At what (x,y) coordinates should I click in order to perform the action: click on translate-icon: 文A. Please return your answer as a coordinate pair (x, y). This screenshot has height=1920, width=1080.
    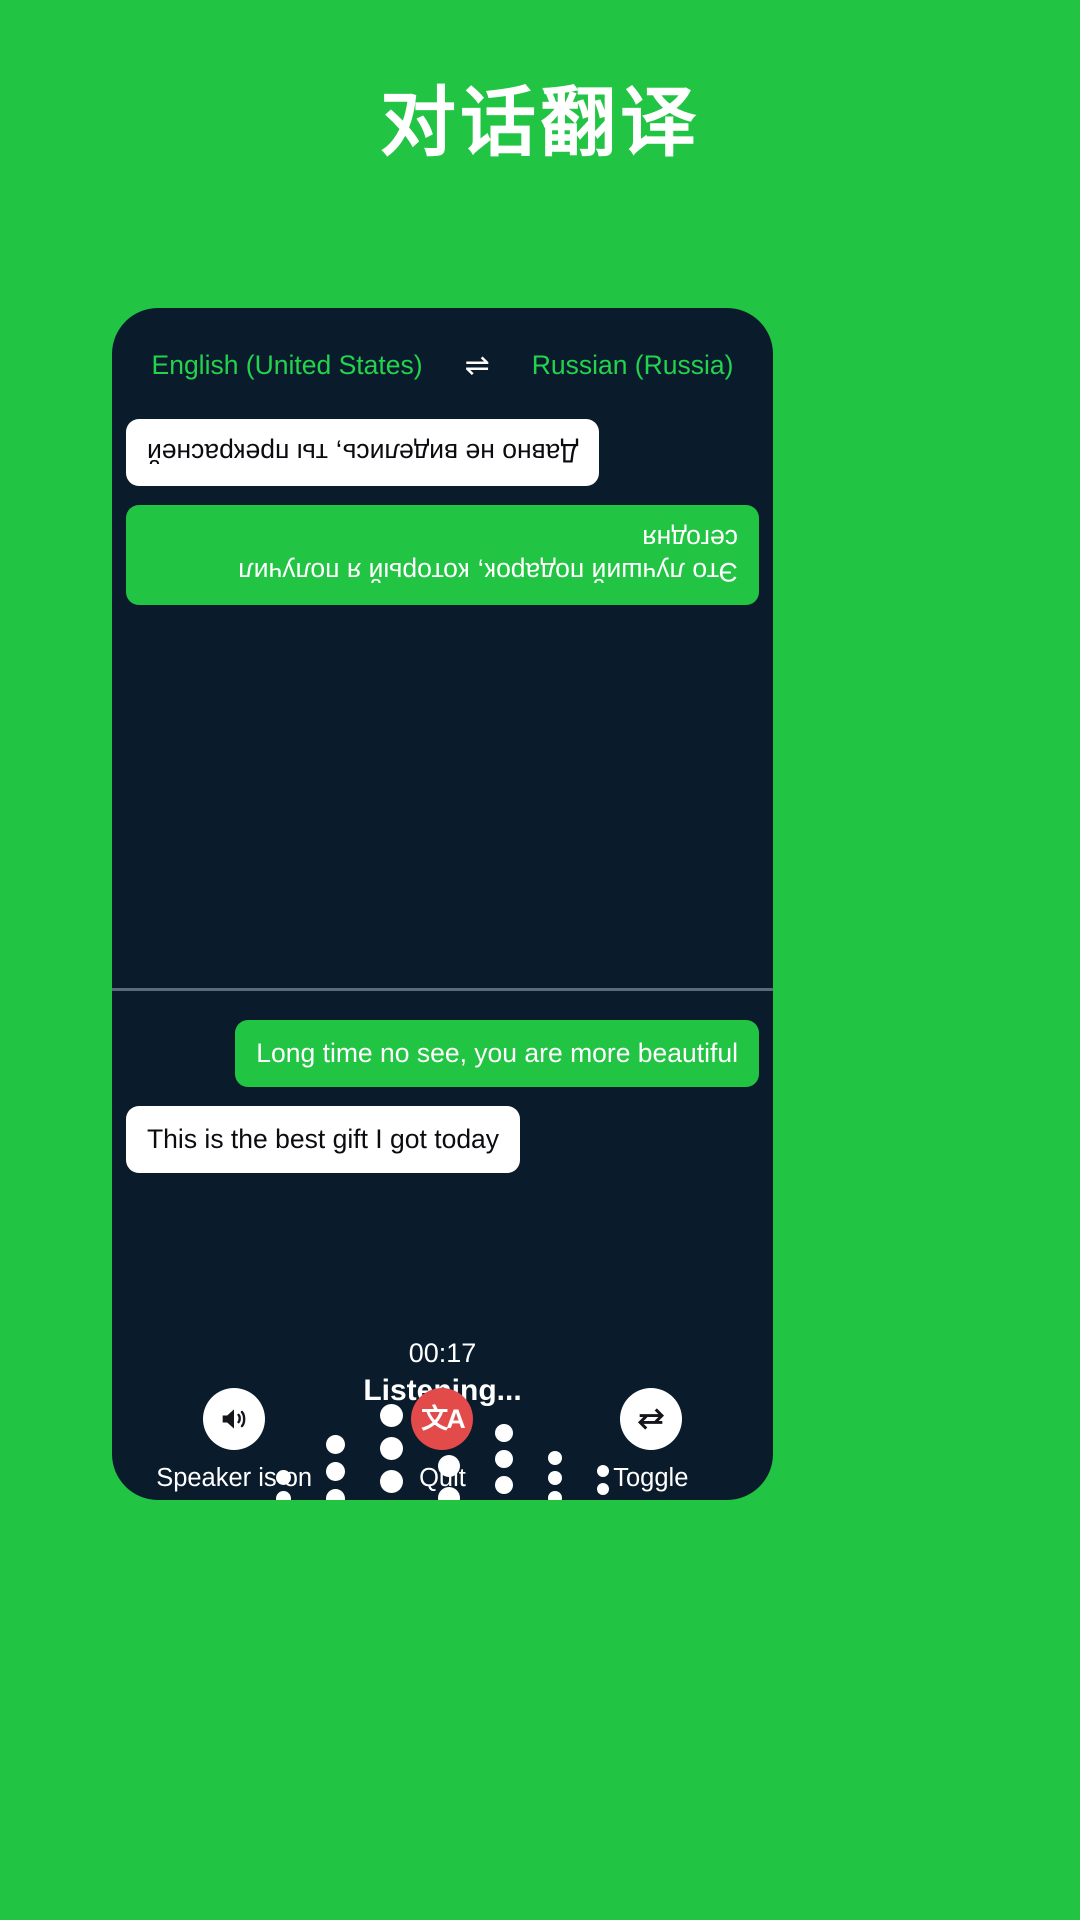
    Looking at the image, I should click on (442, 1419).